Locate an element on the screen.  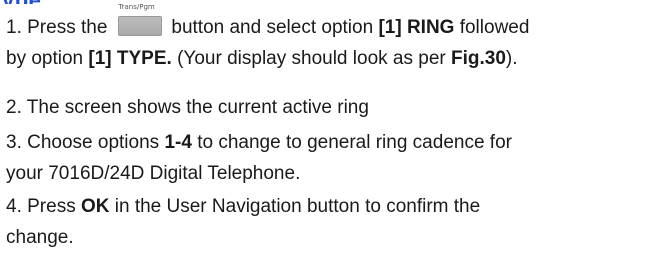
step-1-text-d: by option is located at coordinates (47, 58).